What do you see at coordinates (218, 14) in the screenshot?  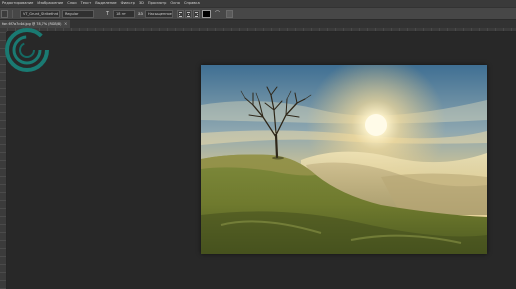 I see `warp-text-icon: ⌒` at bounding box center [218, 14].